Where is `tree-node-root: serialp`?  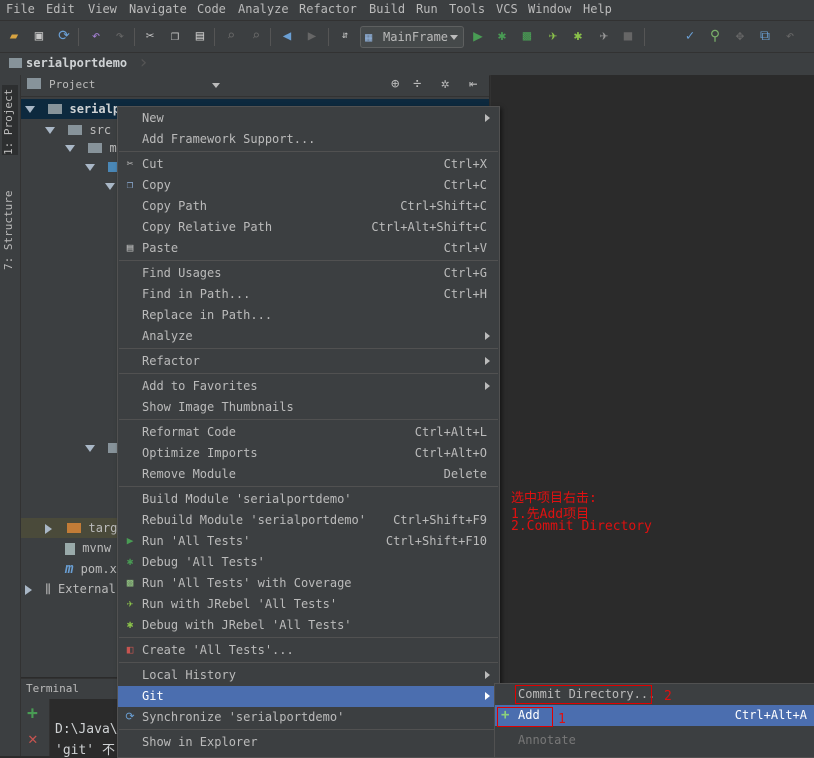 tree-node-root: serialp is located at coordinates (72, 109).